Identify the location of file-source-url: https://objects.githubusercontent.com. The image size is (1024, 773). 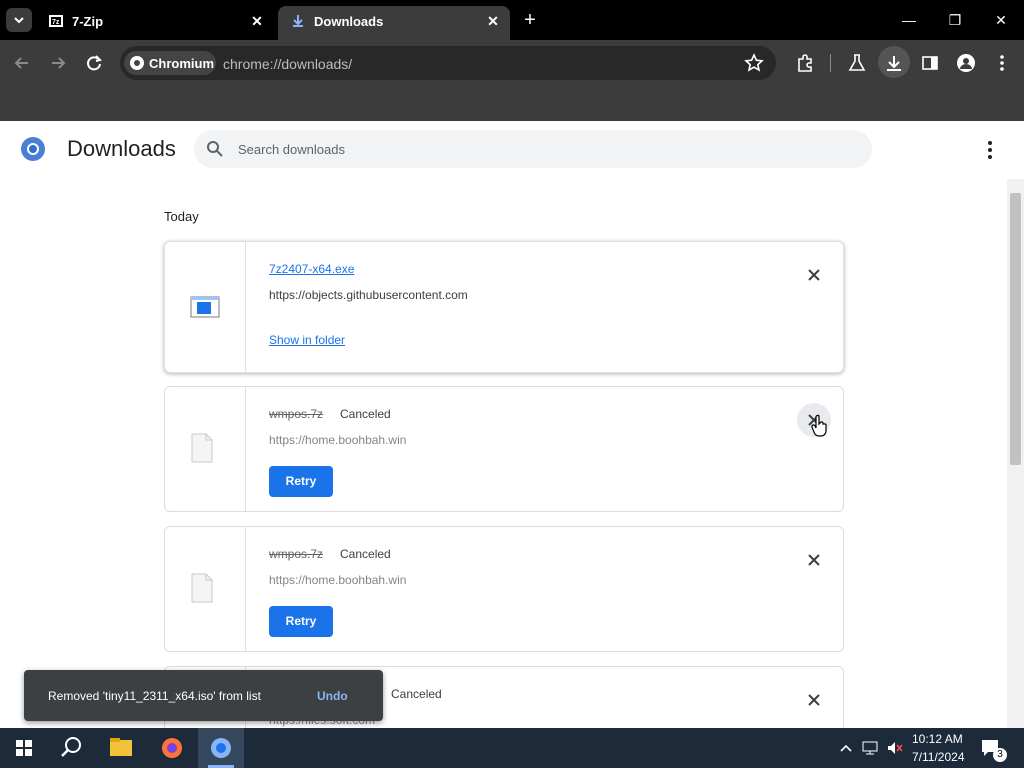
(368, 295).